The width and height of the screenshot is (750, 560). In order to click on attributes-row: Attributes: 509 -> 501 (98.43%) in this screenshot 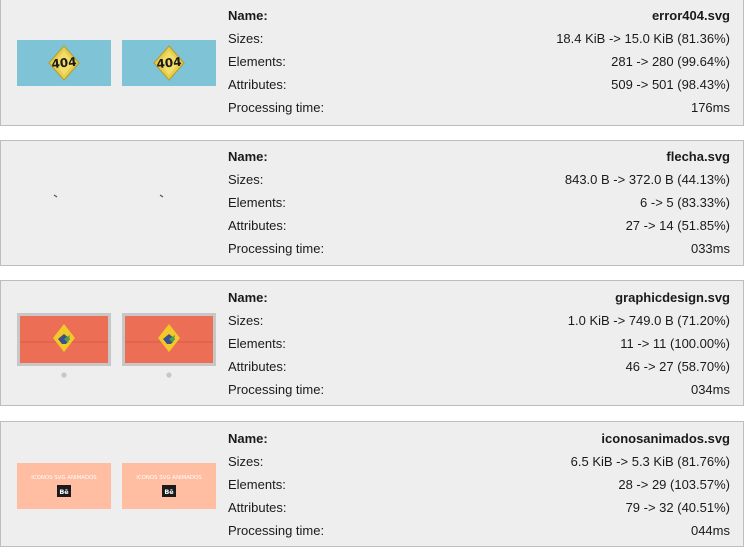, I will do `click(479, 84)`.